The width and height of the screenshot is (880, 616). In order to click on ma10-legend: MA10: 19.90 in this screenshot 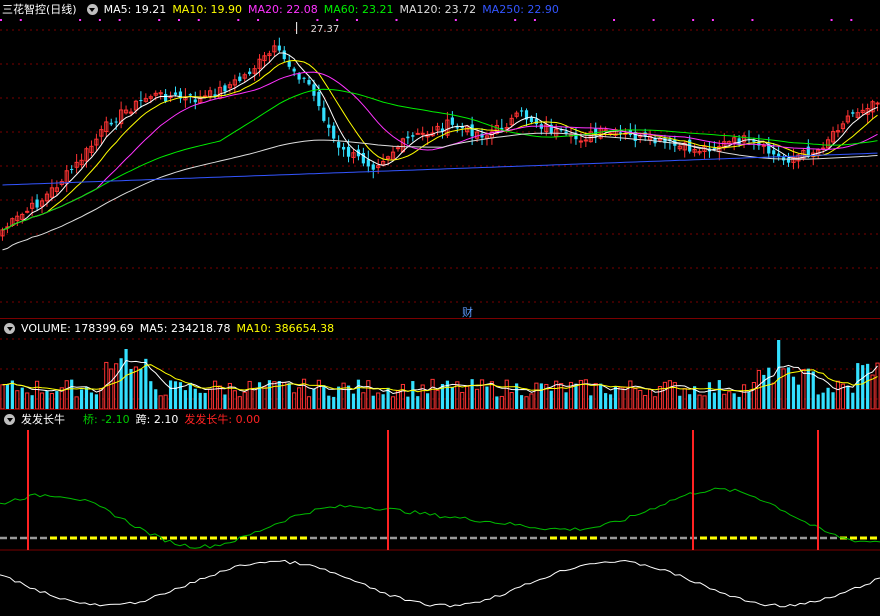, I will do `click(207, 9)`.